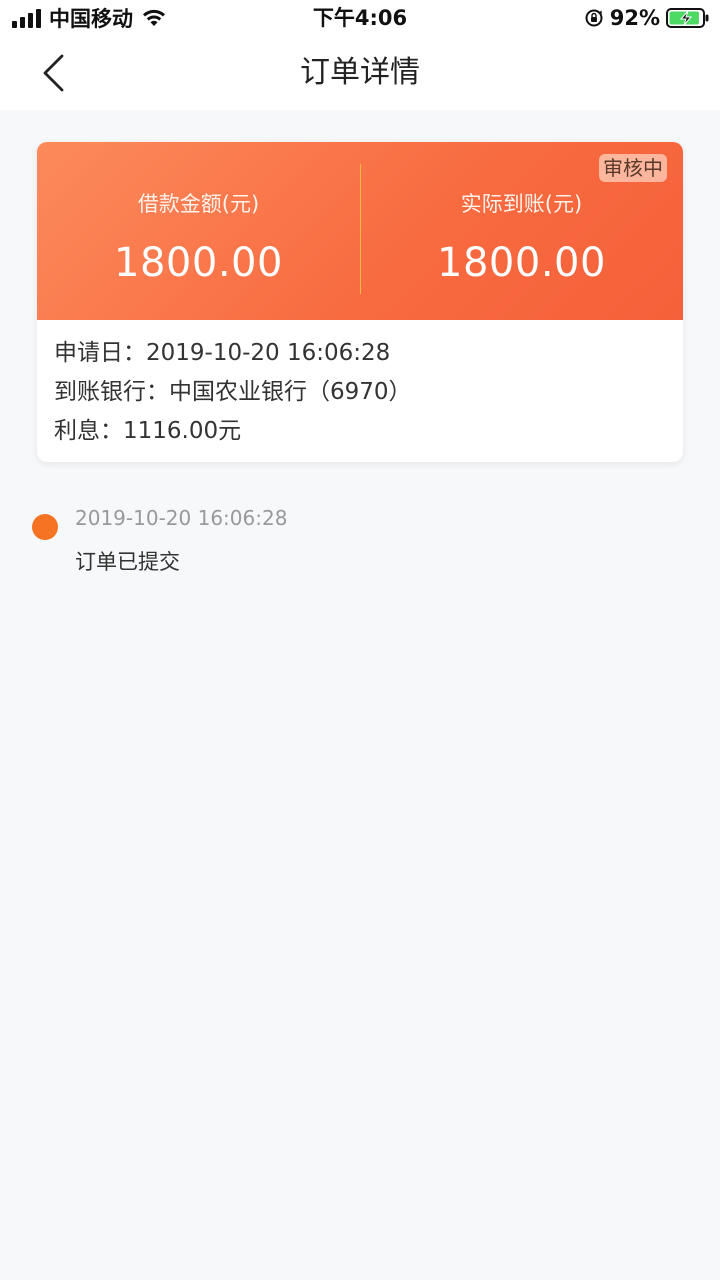  I want to click on loan-amount-label: 借款金额(元), so click(198, 204).